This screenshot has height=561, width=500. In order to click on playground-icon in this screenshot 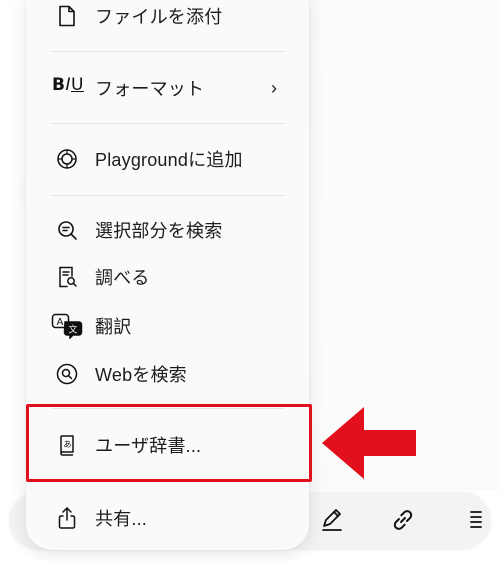, I will do `click(67, 159)`.